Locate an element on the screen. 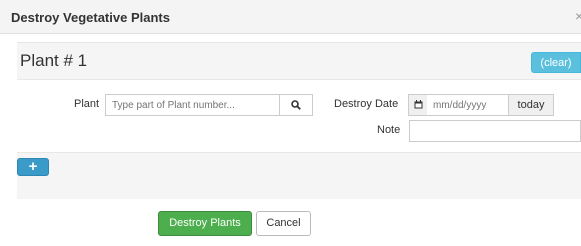  destroy-date-label: Destroy Date is located at coordinates (366, 104).